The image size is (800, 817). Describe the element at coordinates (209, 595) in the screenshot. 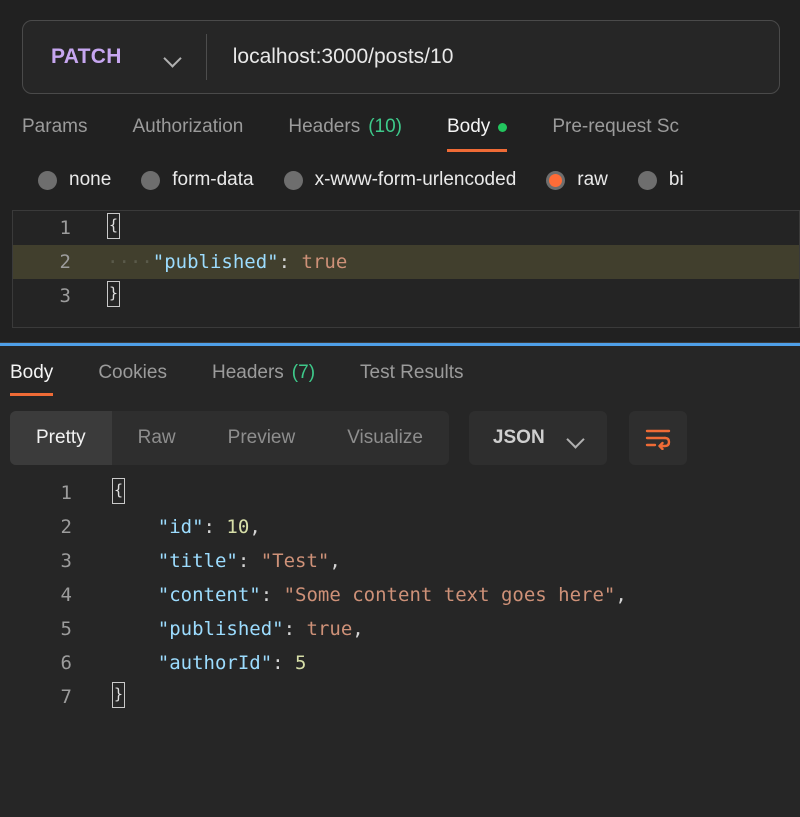

I see `json-key: "content"` at that location.